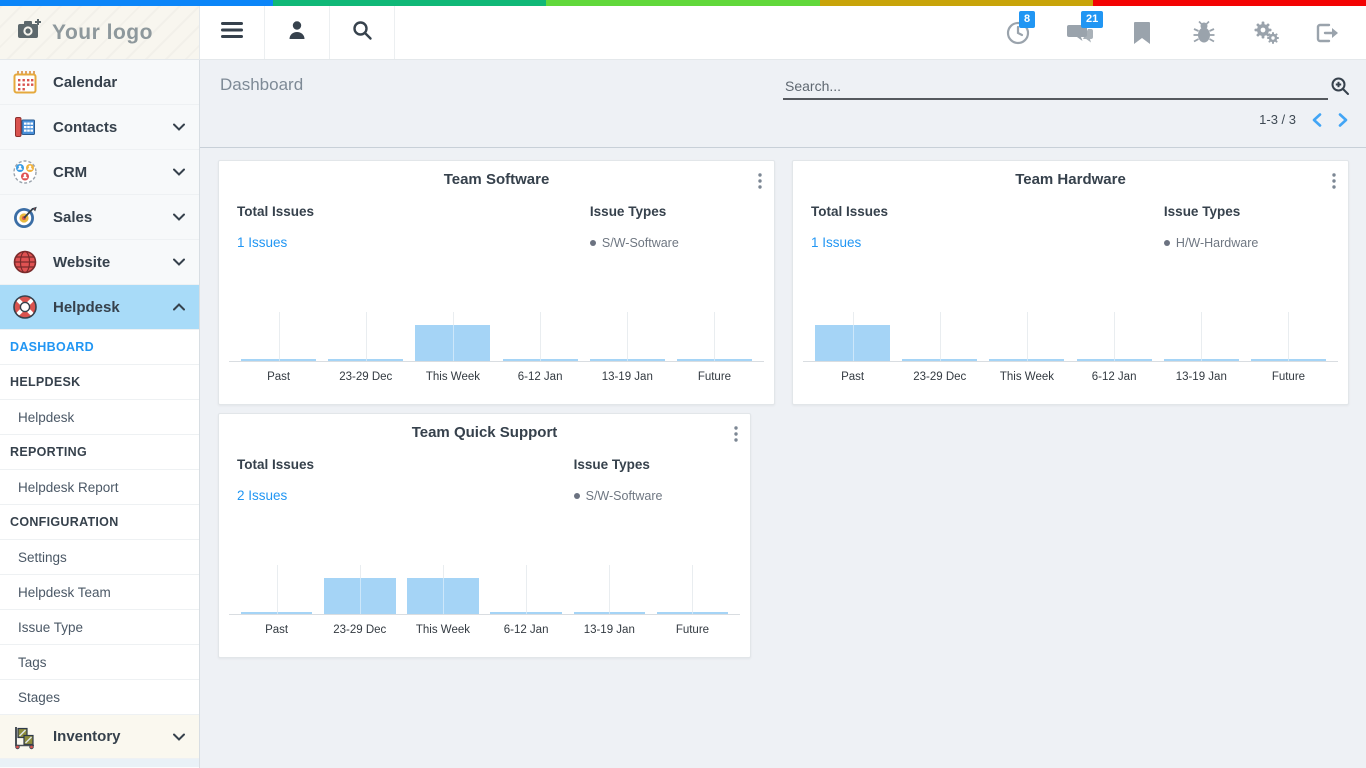  I want to click on menu-toggle-button, so click(232, 32).